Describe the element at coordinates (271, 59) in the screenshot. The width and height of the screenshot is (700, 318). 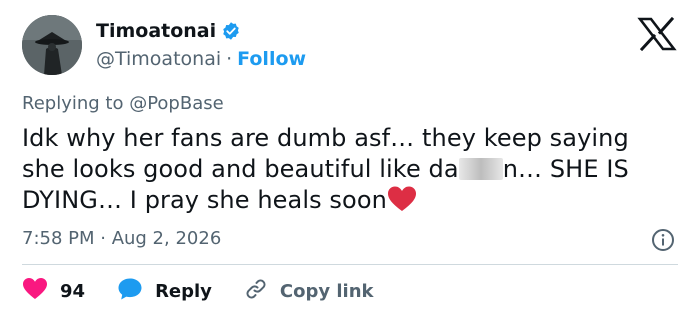
I see `follow-button: Follow` at that location.